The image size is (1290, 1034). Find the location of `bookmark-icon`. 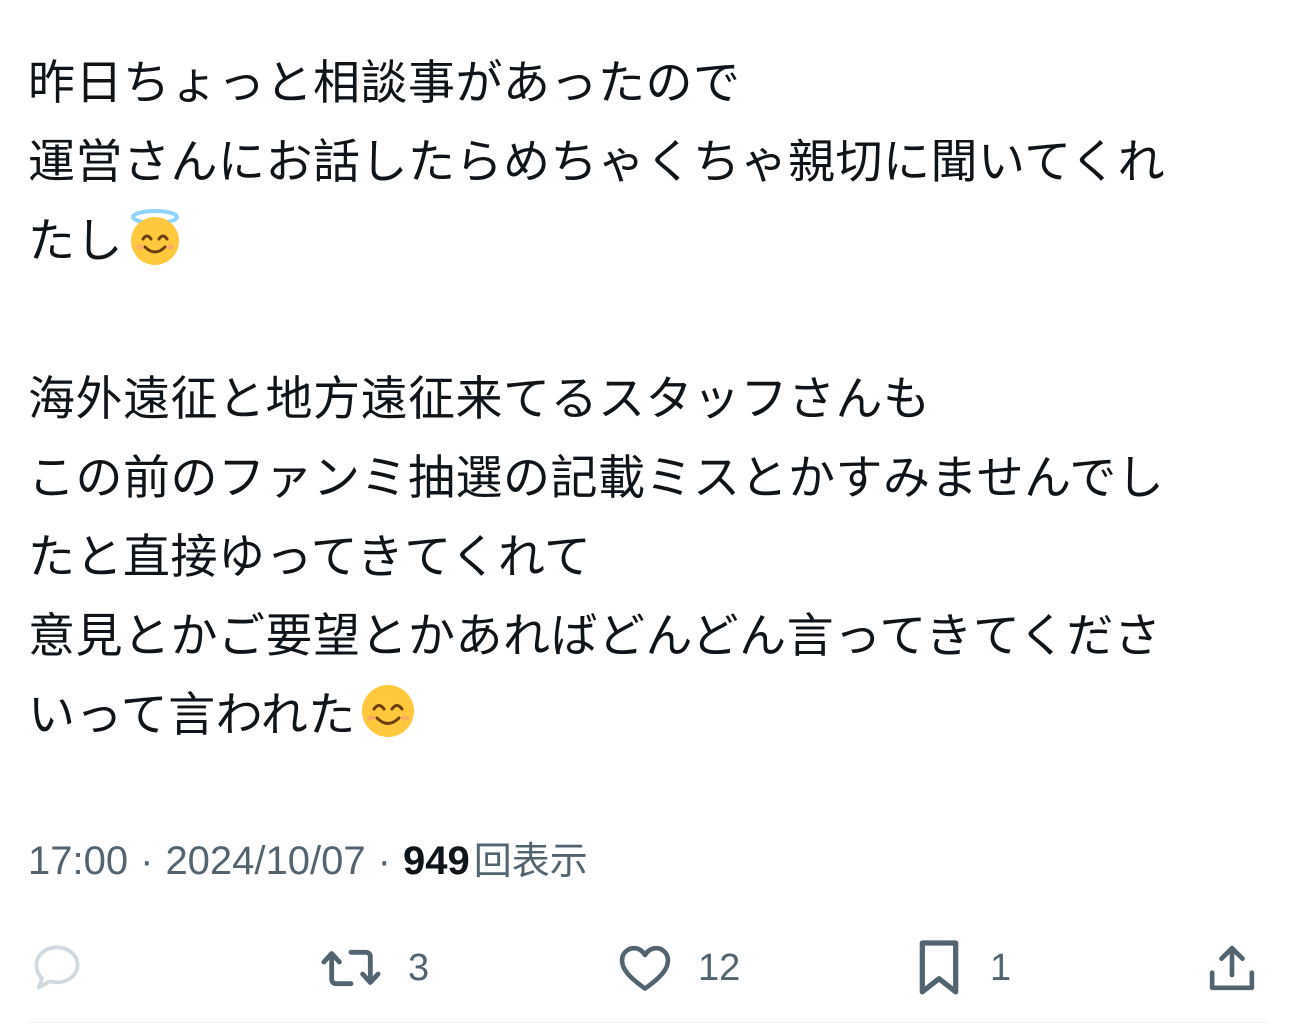

bookmark-icon is located at coordinates (939, 967).